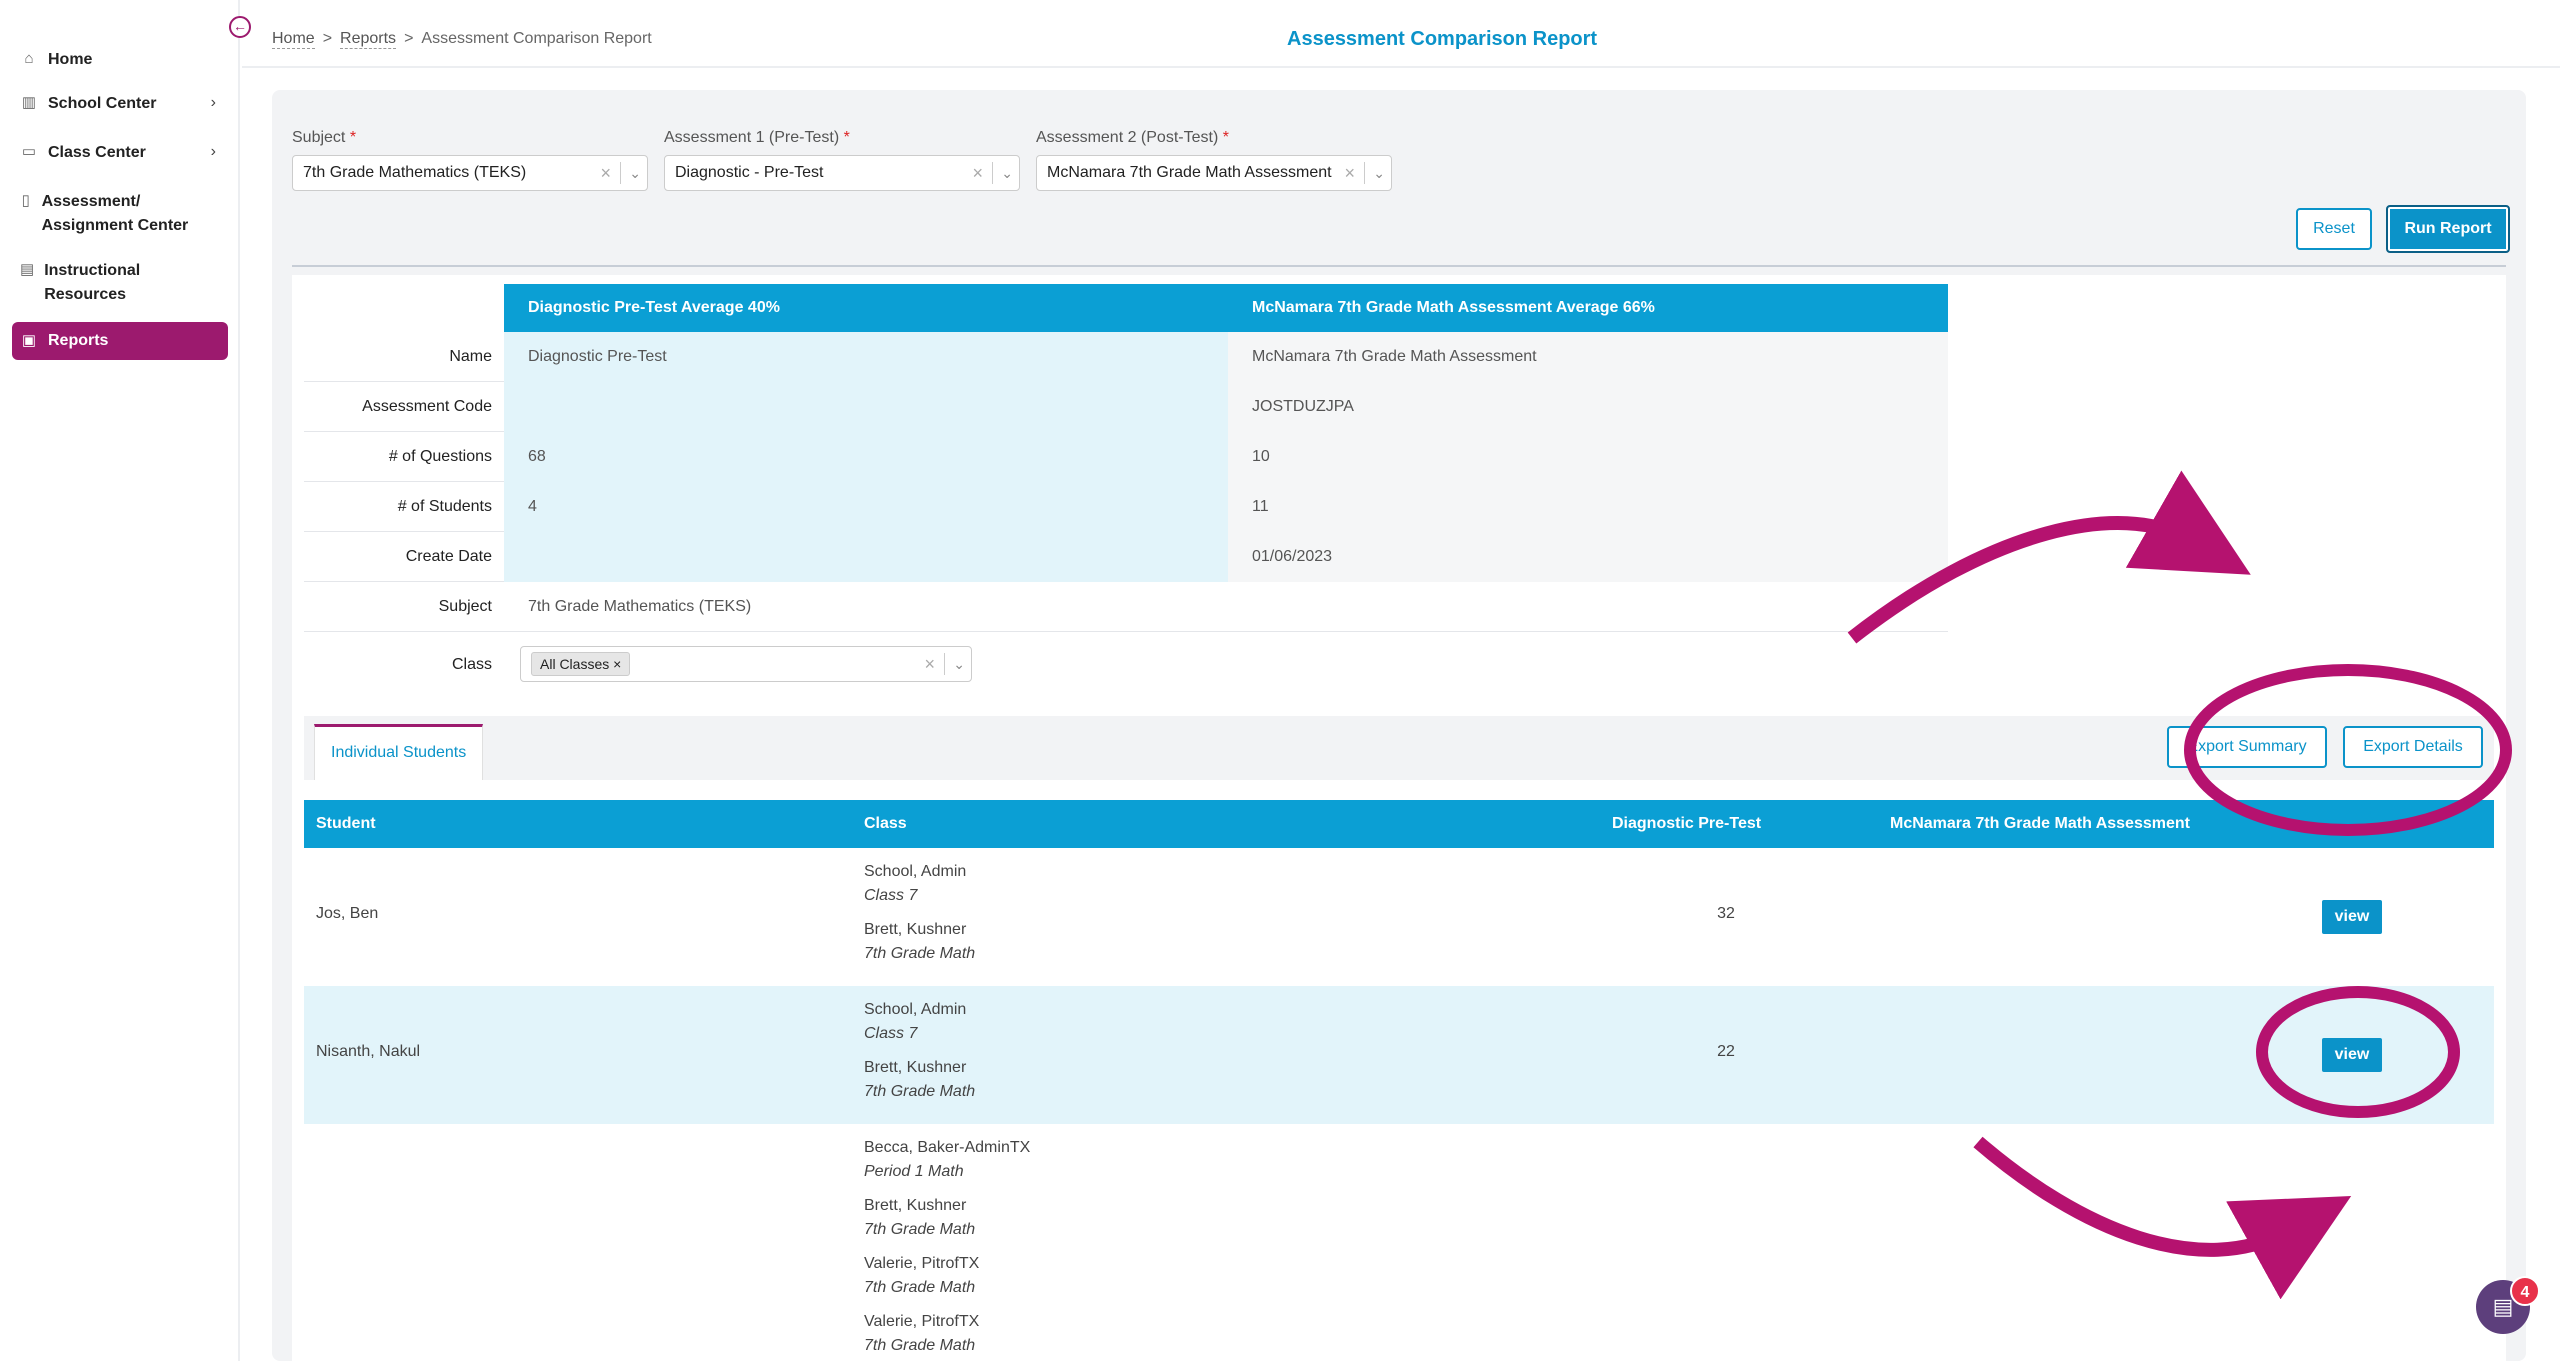 The width and height of the screenshot is (2560, 1368). Describe the element at coordinates (749, 172) in the screenshot. I see `assessment1-select-value: Diagnostic - Pre-Test` at that location.